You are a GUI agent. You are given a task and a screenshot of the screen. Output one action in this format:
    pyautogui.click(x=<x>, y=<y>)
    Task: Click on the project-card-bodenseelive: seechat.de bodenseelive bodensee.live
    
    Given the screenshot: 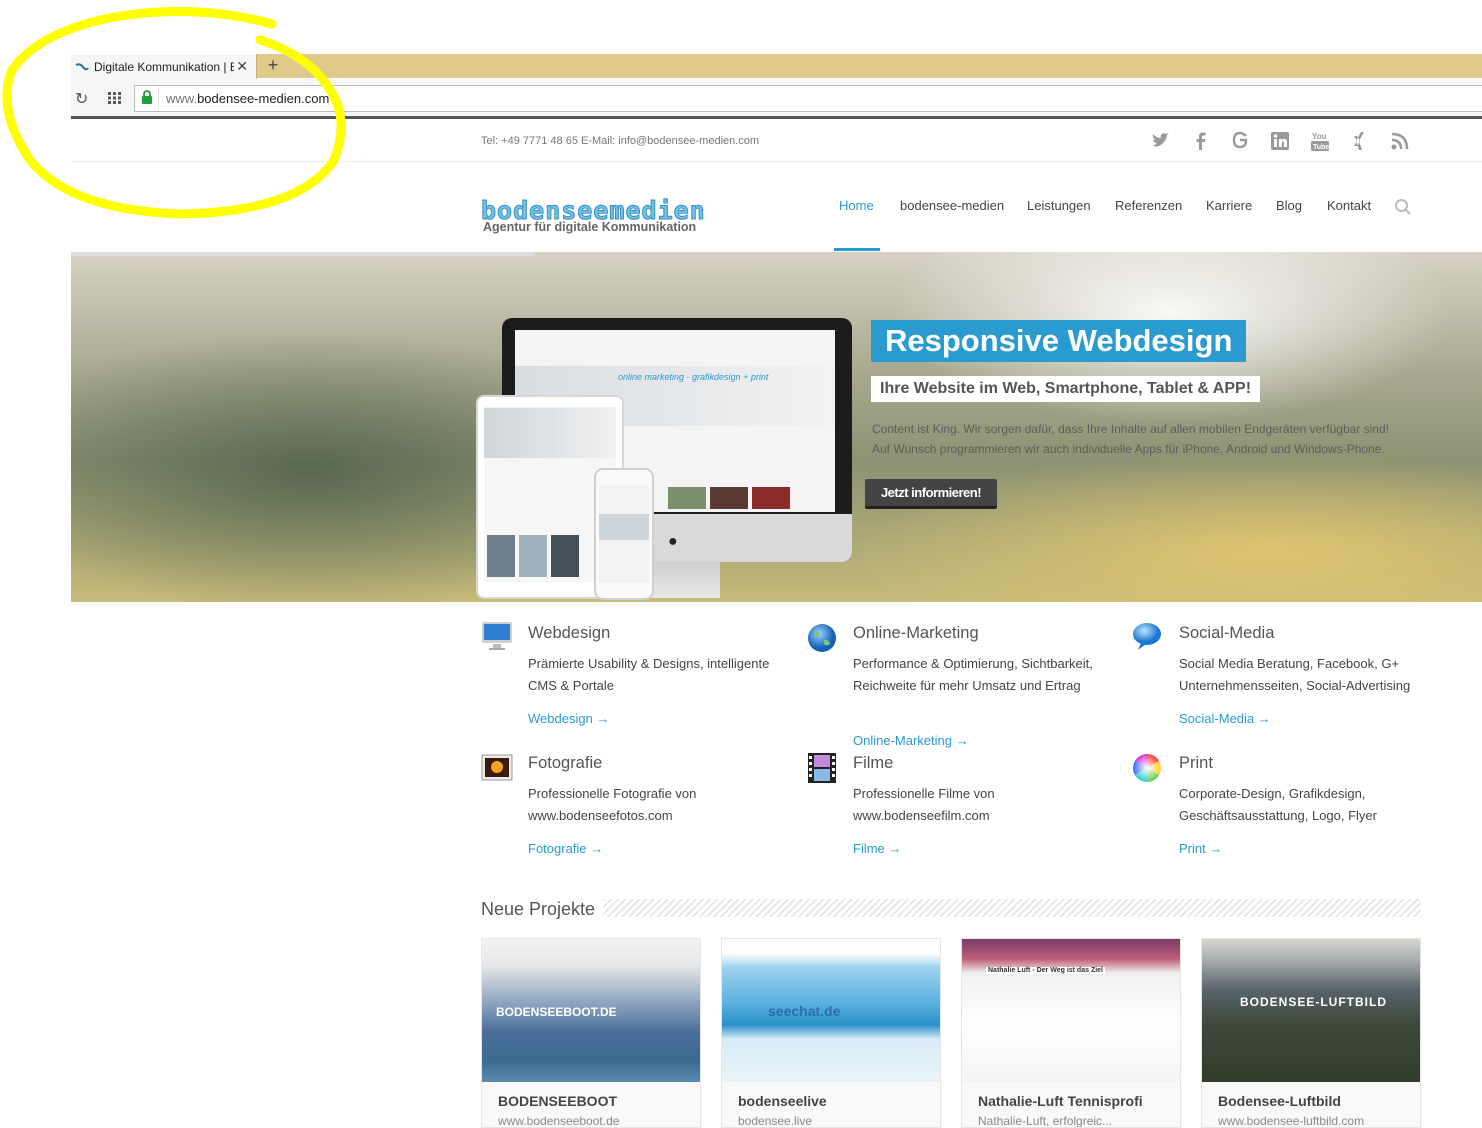 What is the action you would take?
    pyautogui.click(x=831, y=1033)
    